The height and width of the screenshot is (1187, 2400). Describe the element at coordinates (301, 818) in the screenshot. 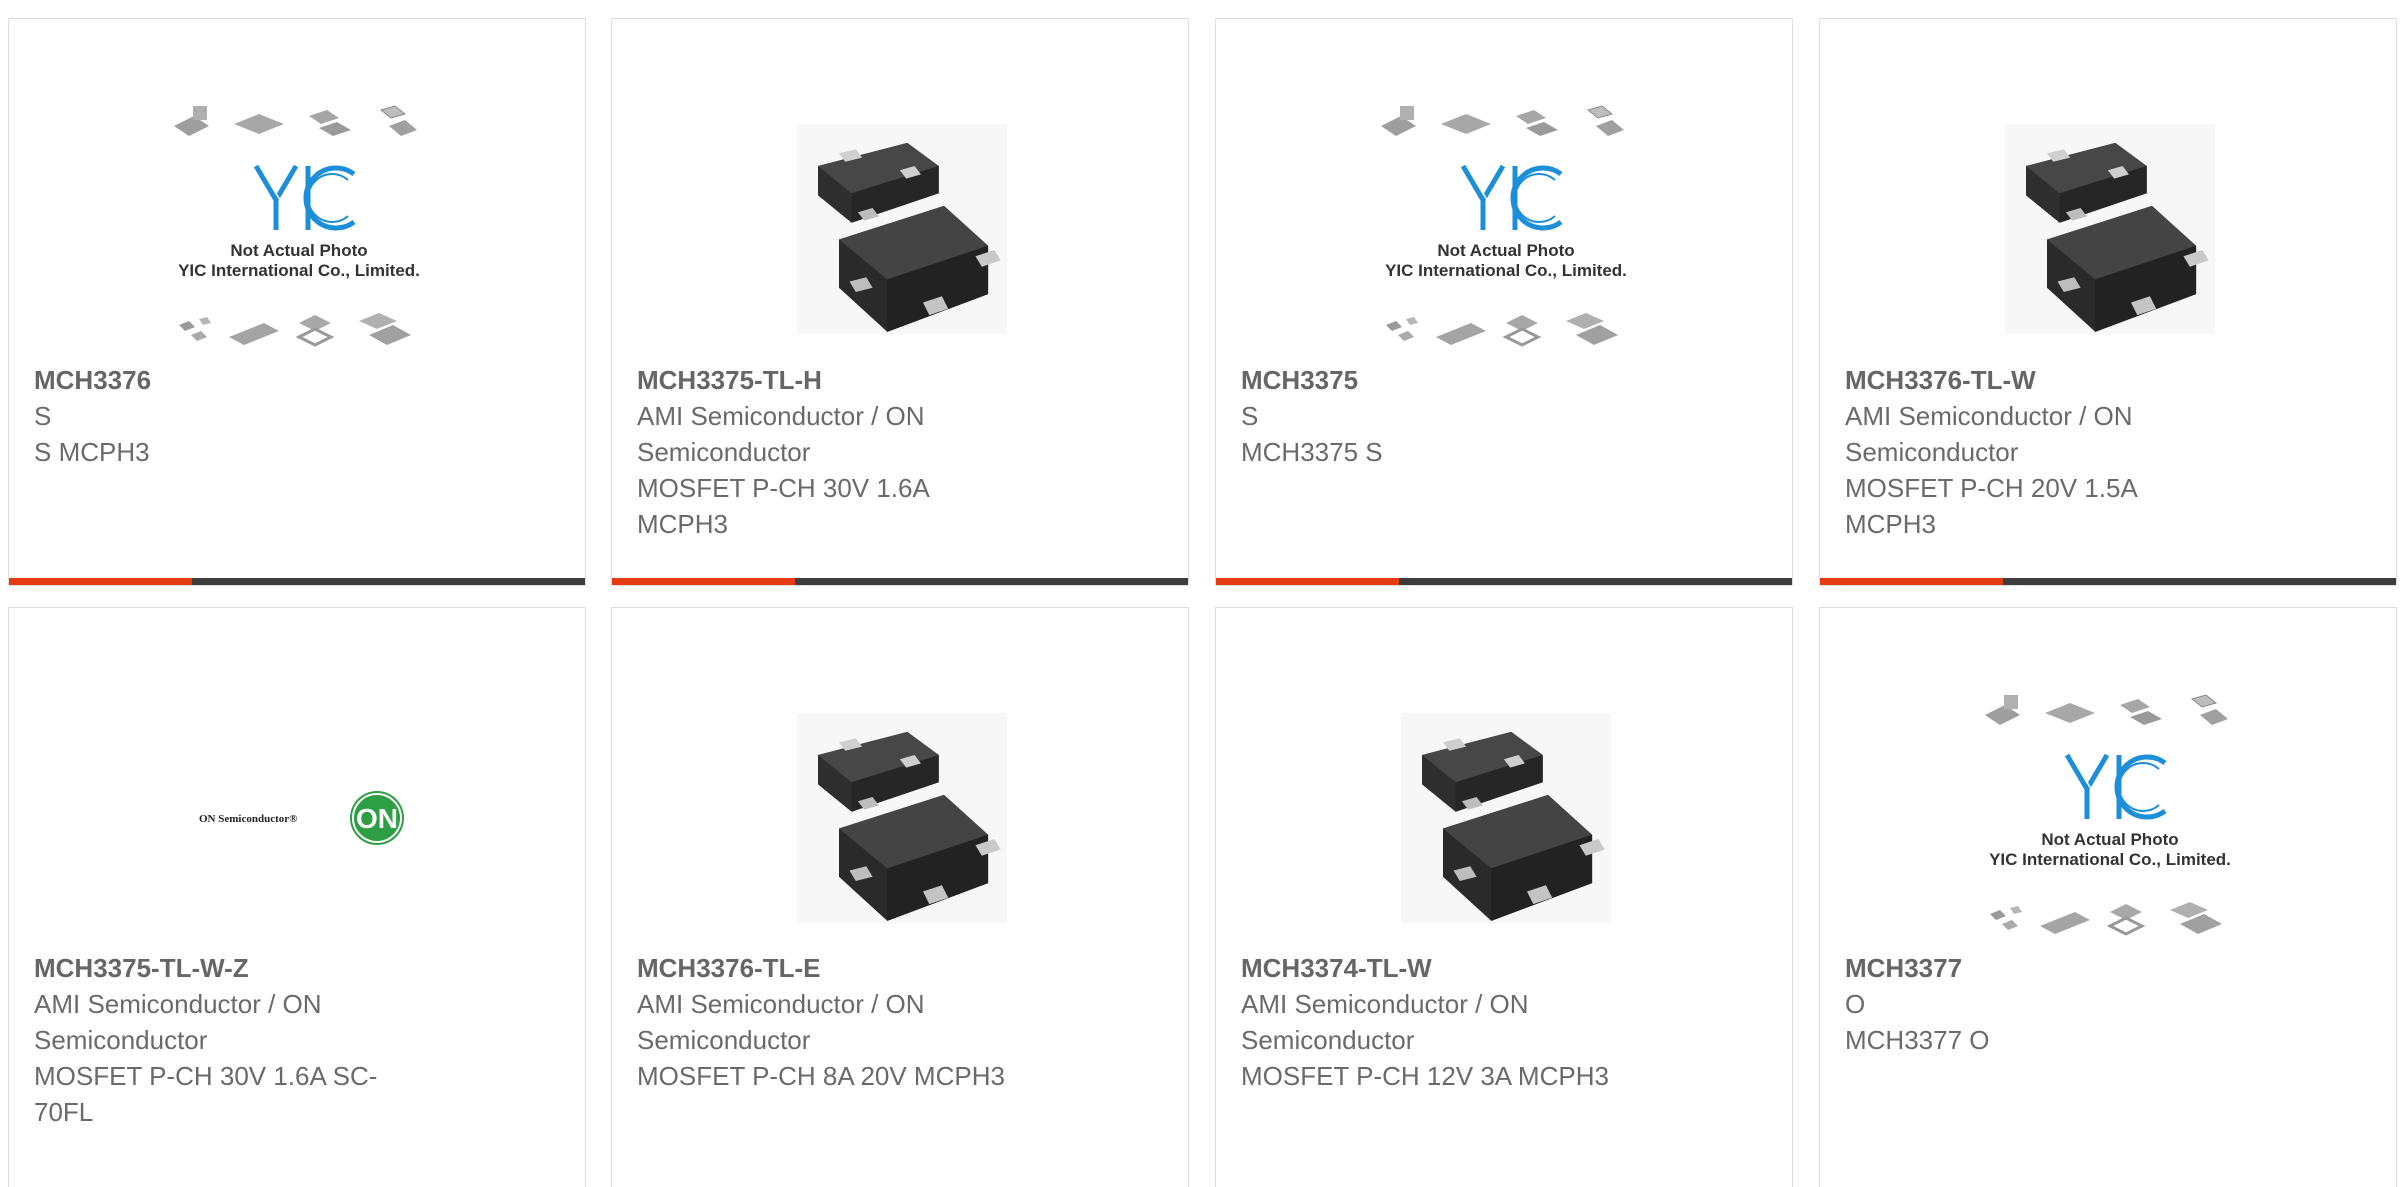

I see `on-semiconductor-logo-graphic: ON Semiconductor® ON` at that location.